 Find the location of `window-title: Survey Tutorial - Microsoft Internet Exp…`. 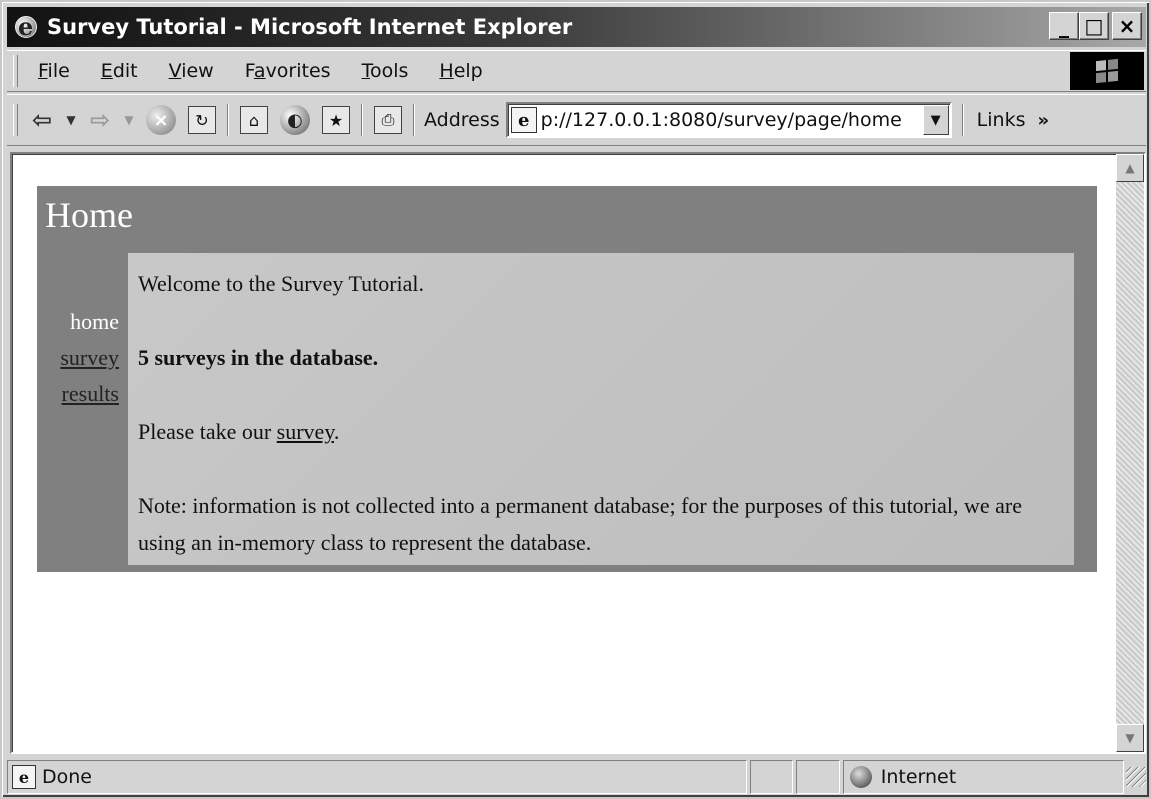

window-title: Survey Tutorial - Microsoft Internet Exp… is located at coordinates (310, 27).